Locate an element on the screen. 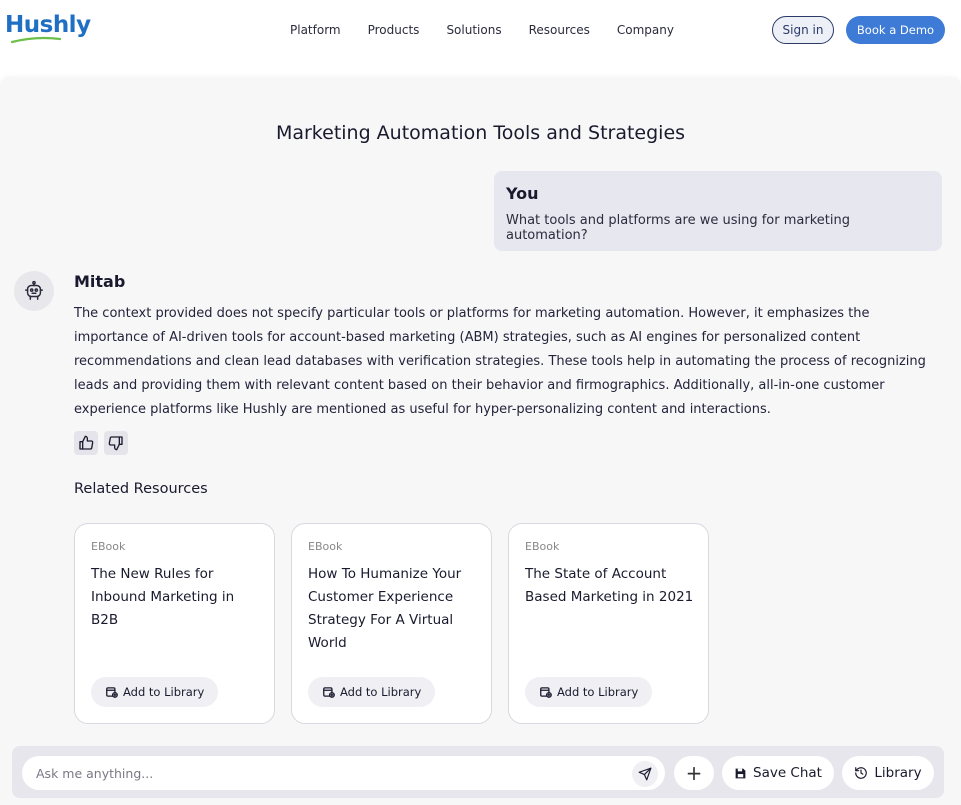 The height and width of the screenshot is (805, 961). send-button is located at coordinates (645, 774).